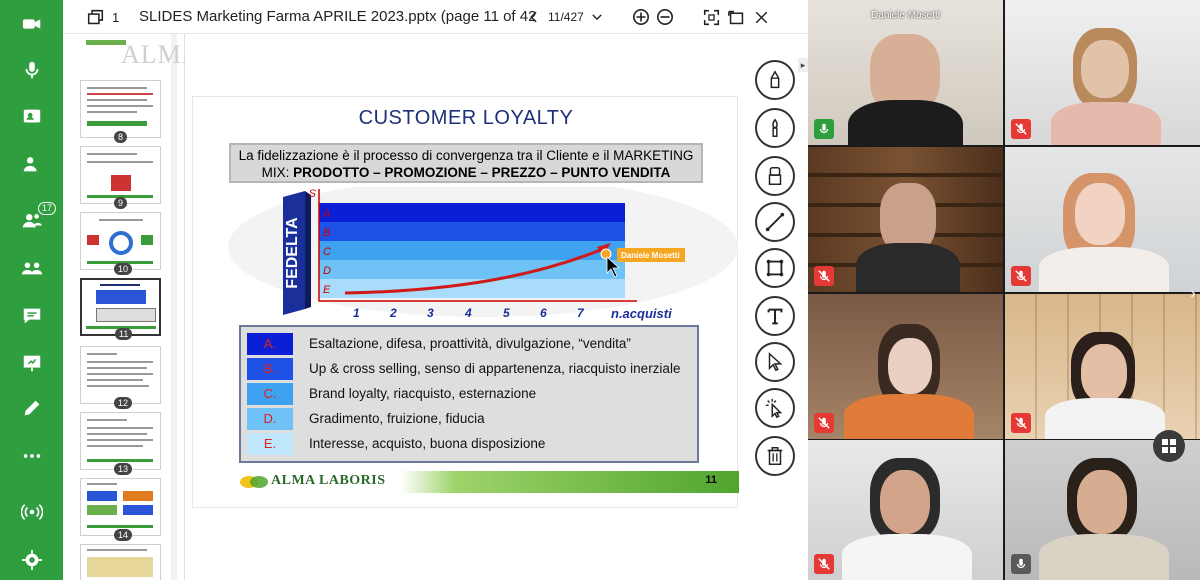  What do you see at coordinates (31, 164) in the screenshot?
I see `presenter-button` at bounding box center [31, 164].